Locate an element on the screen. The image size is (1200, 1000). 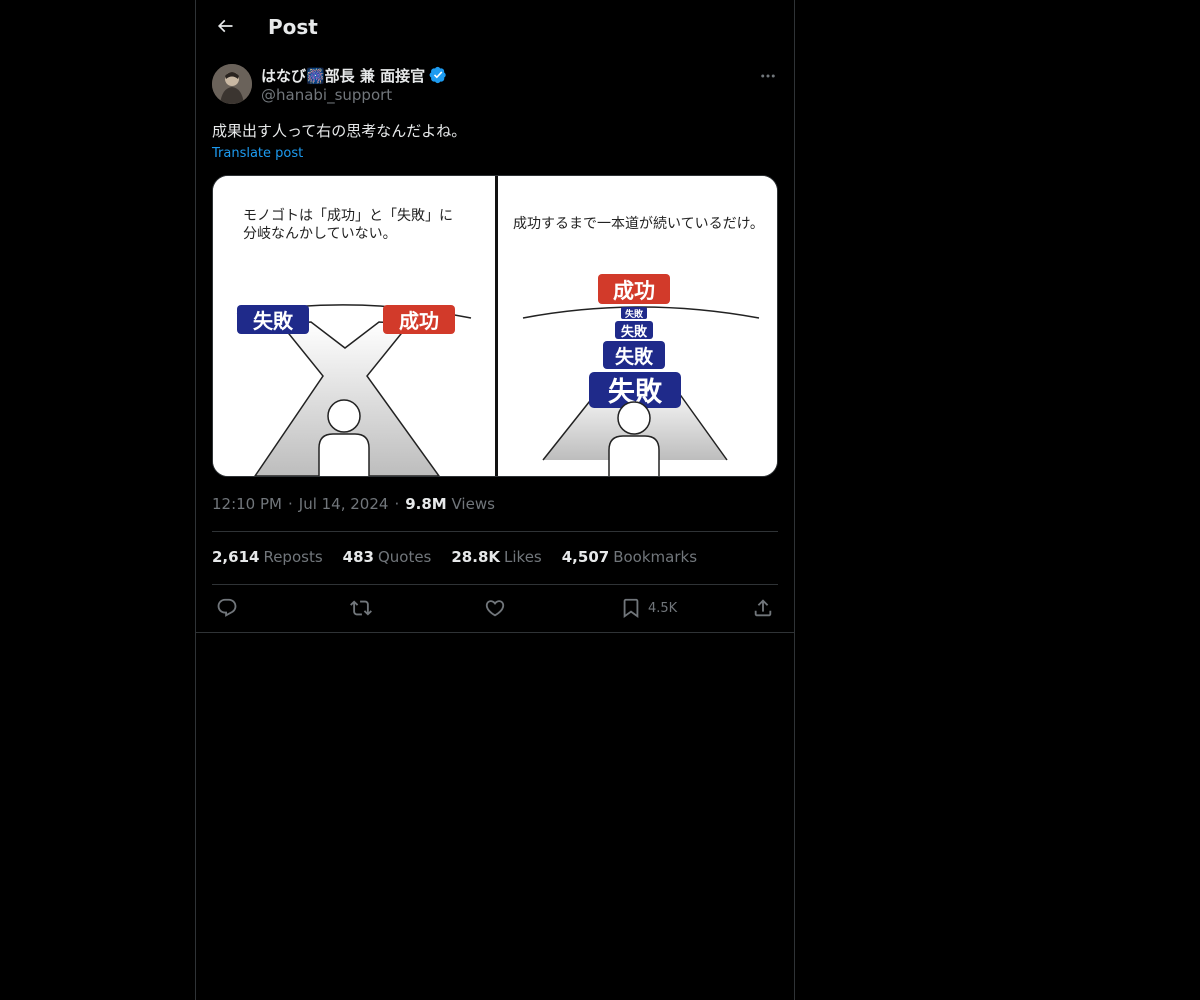
views-count: 9.8M is located at coordinates (426, 504).